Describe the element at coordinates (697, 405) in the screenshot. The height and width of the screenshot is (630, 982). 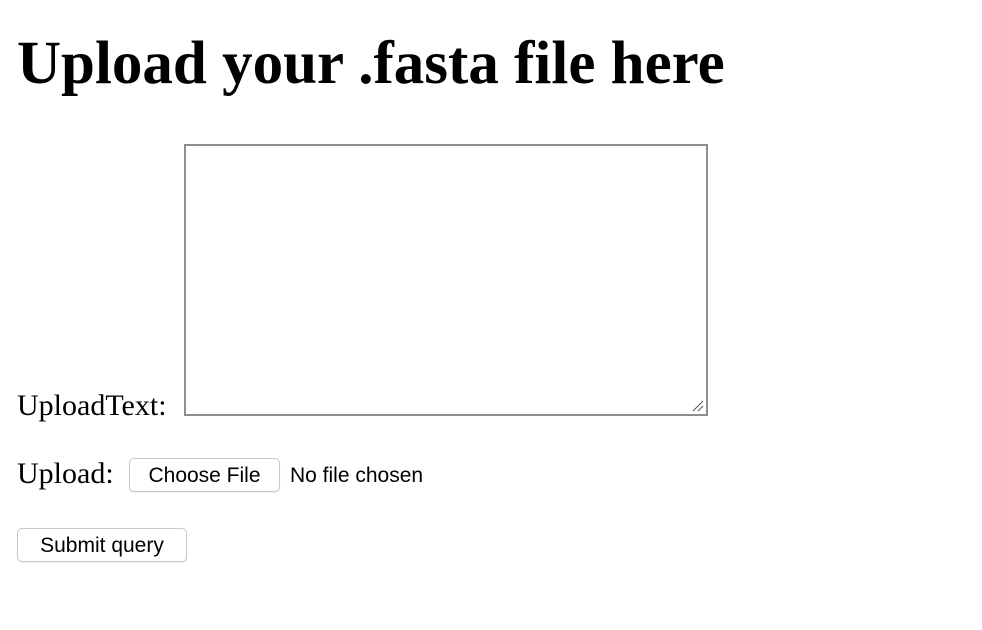
I see `resize-grip-icon` at that location.